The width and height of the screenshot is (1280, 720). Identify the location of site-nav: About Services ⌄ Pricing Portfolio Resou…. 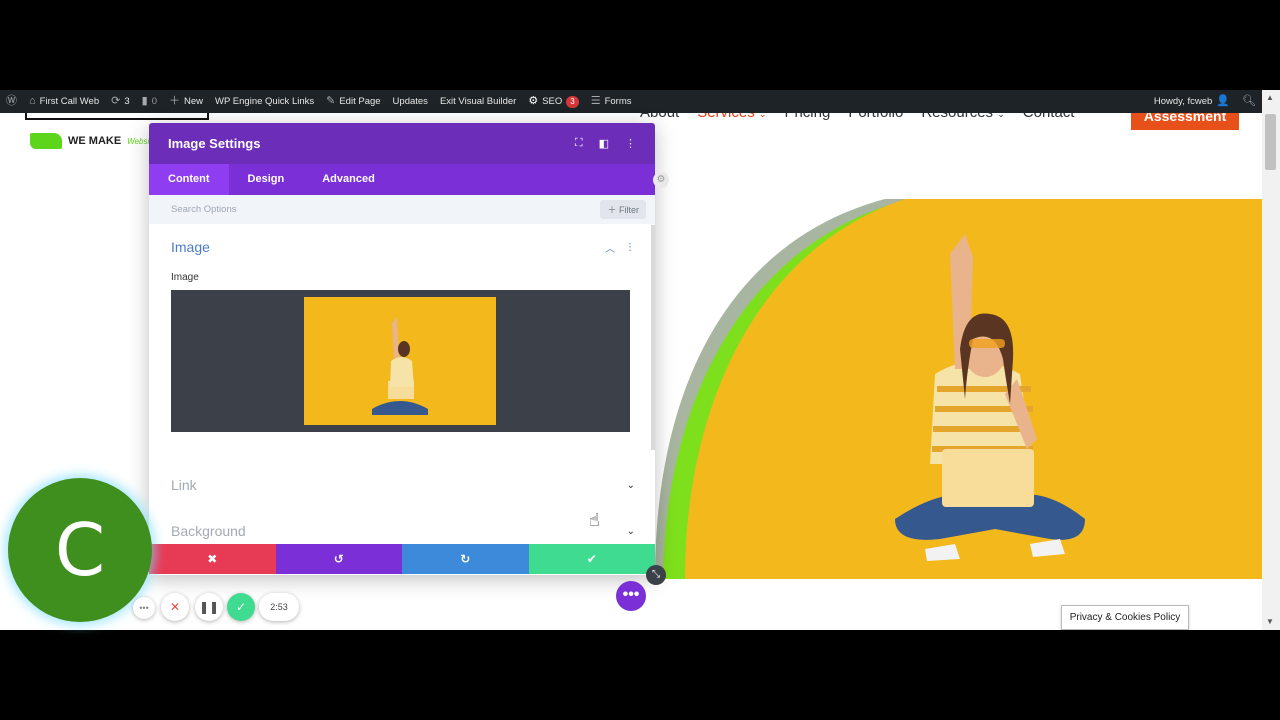
(857, 117).